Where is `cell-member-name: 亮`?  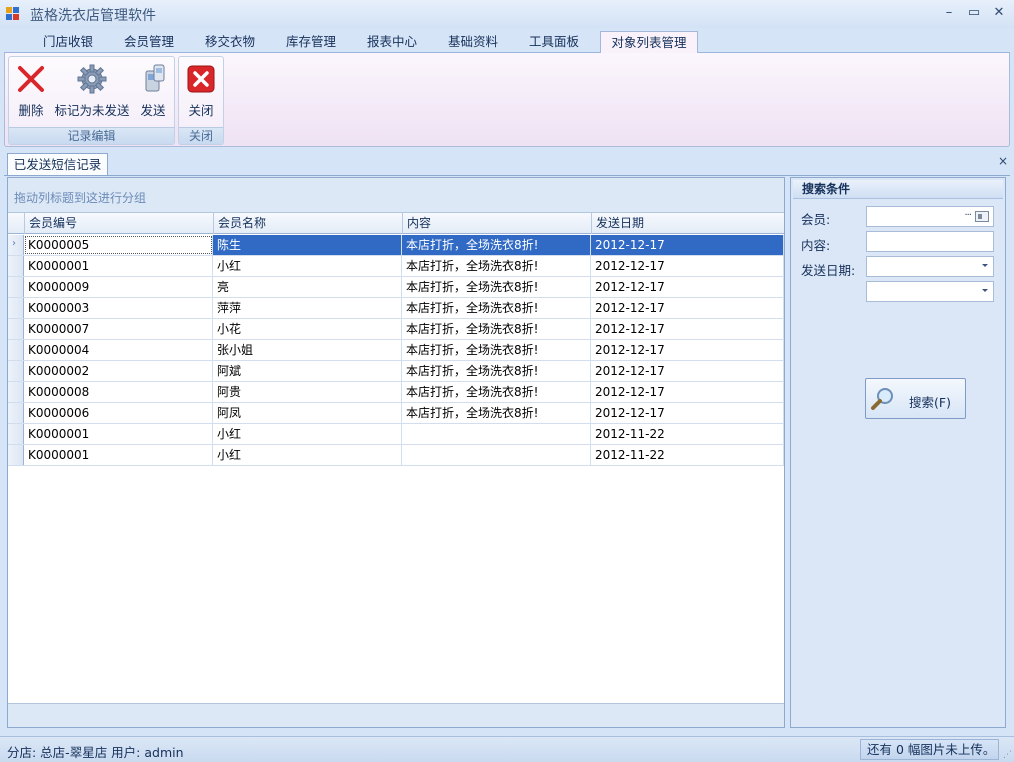
cell-member-name: 亮 is located at coordinates (307, 287).